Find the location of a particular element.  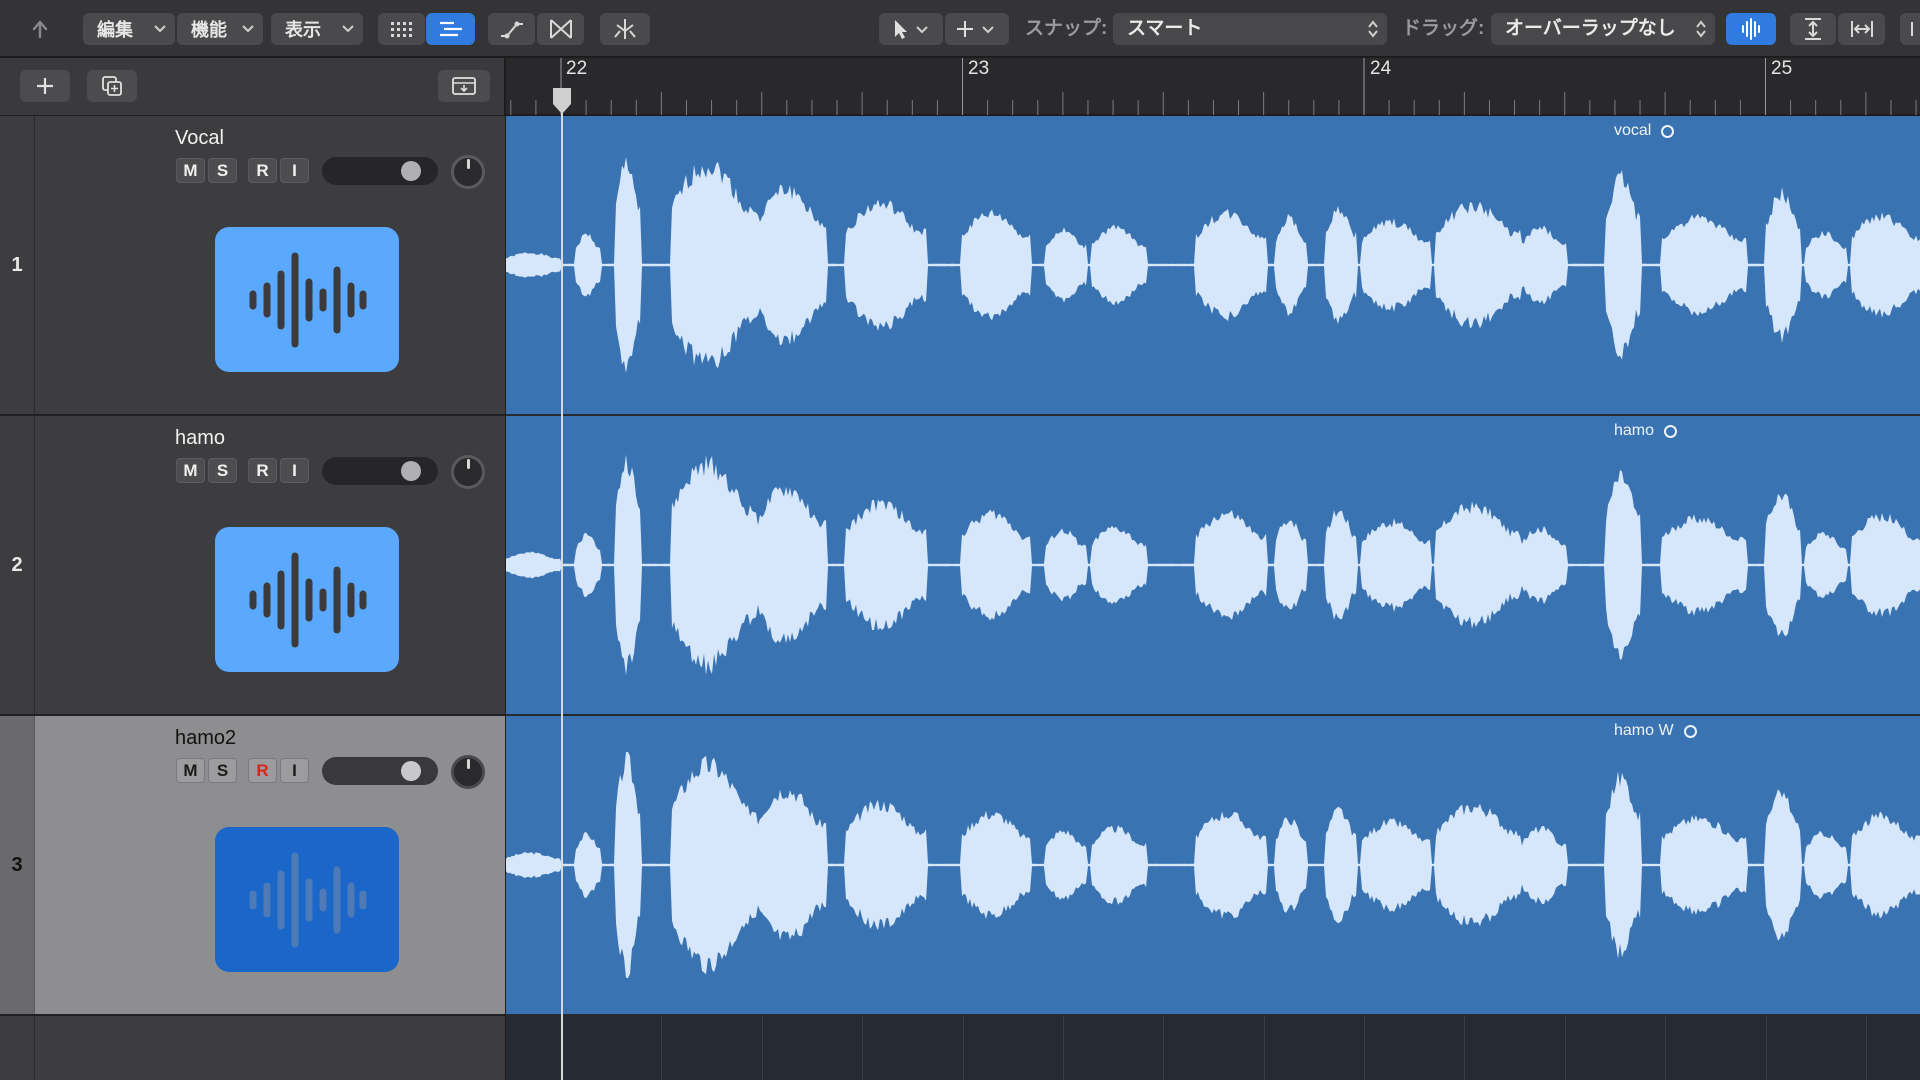

menu-edit: 編集 is located at coordinates (129, 29).